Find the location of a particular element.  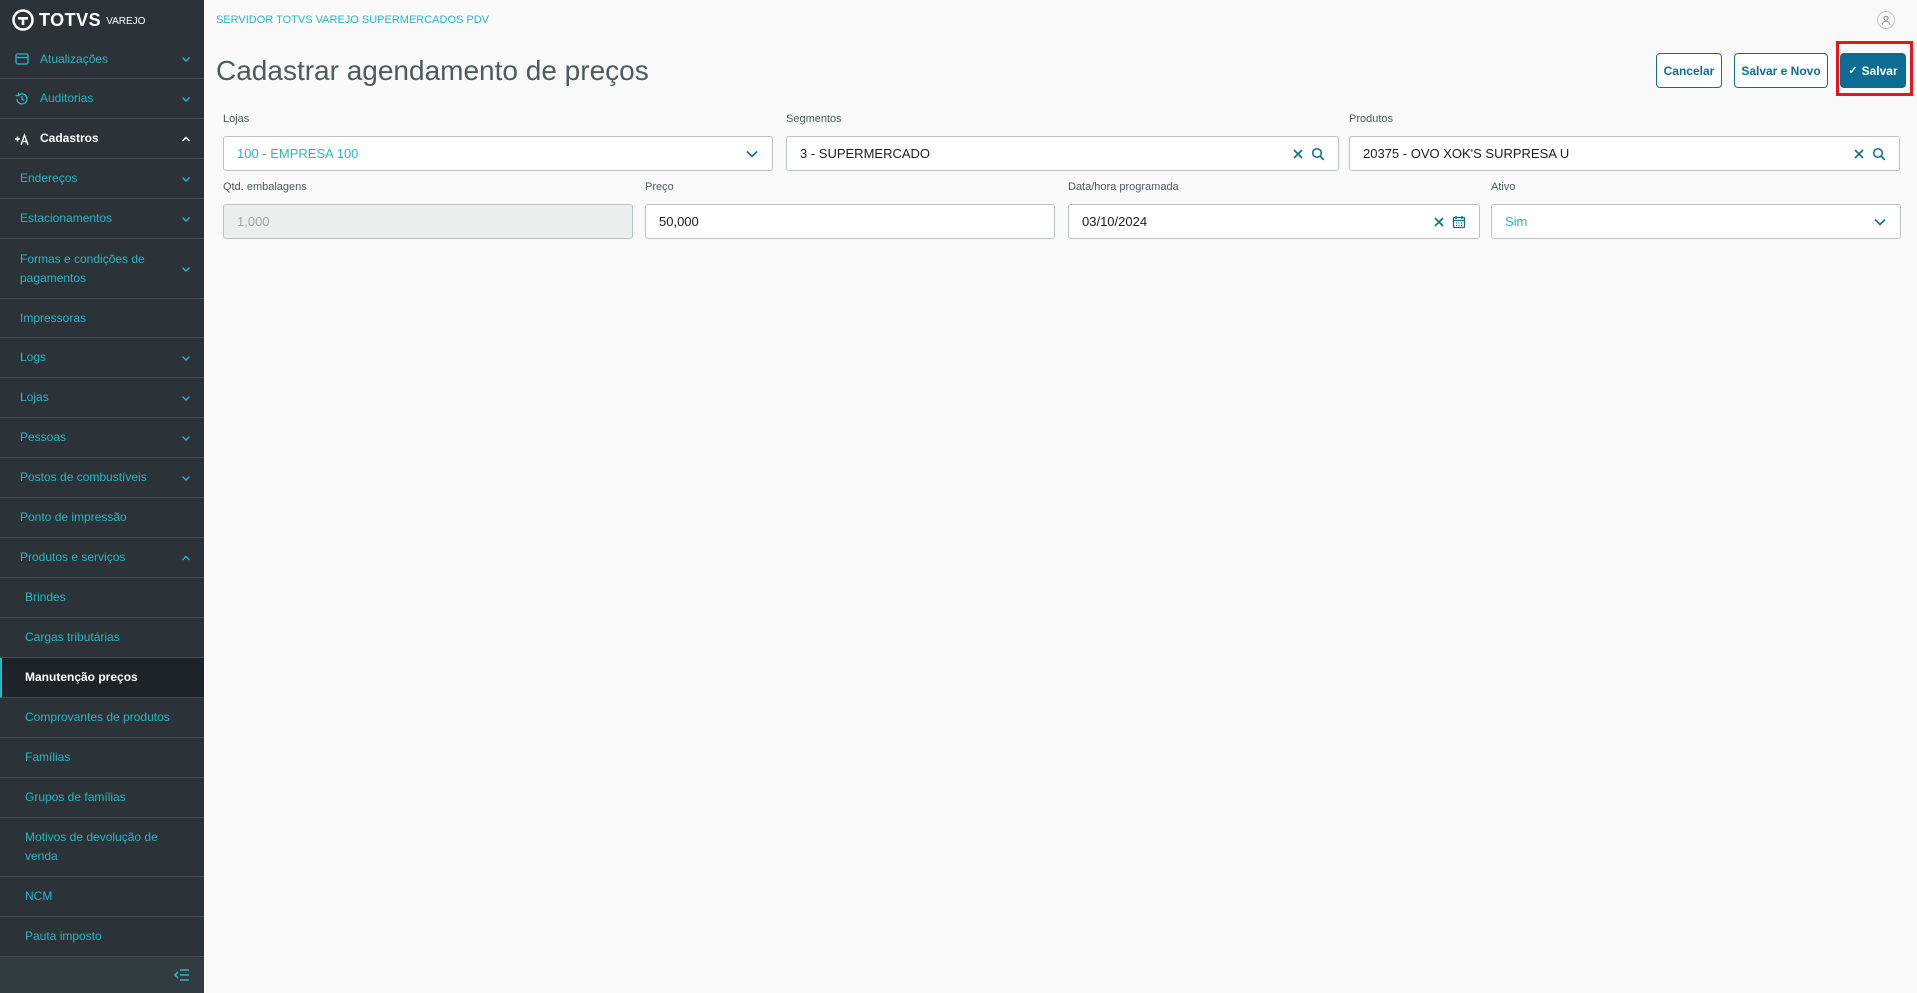

sidebar-item-comprovantes-de-produtos: Comprovantes de produtos is located at coordinates (102, 718).